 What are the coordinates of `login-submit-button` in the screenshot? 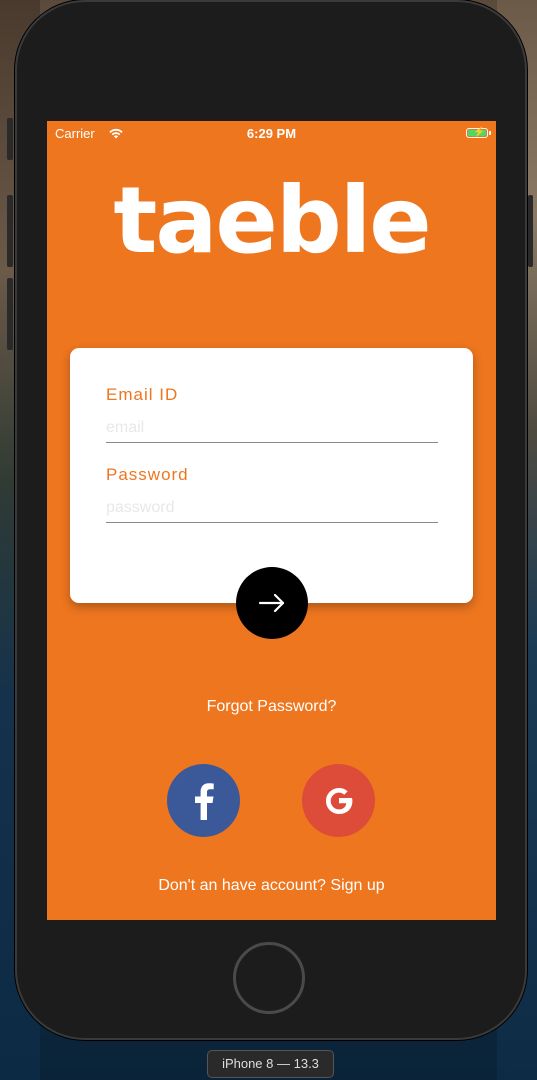 It's located at (272, 603).